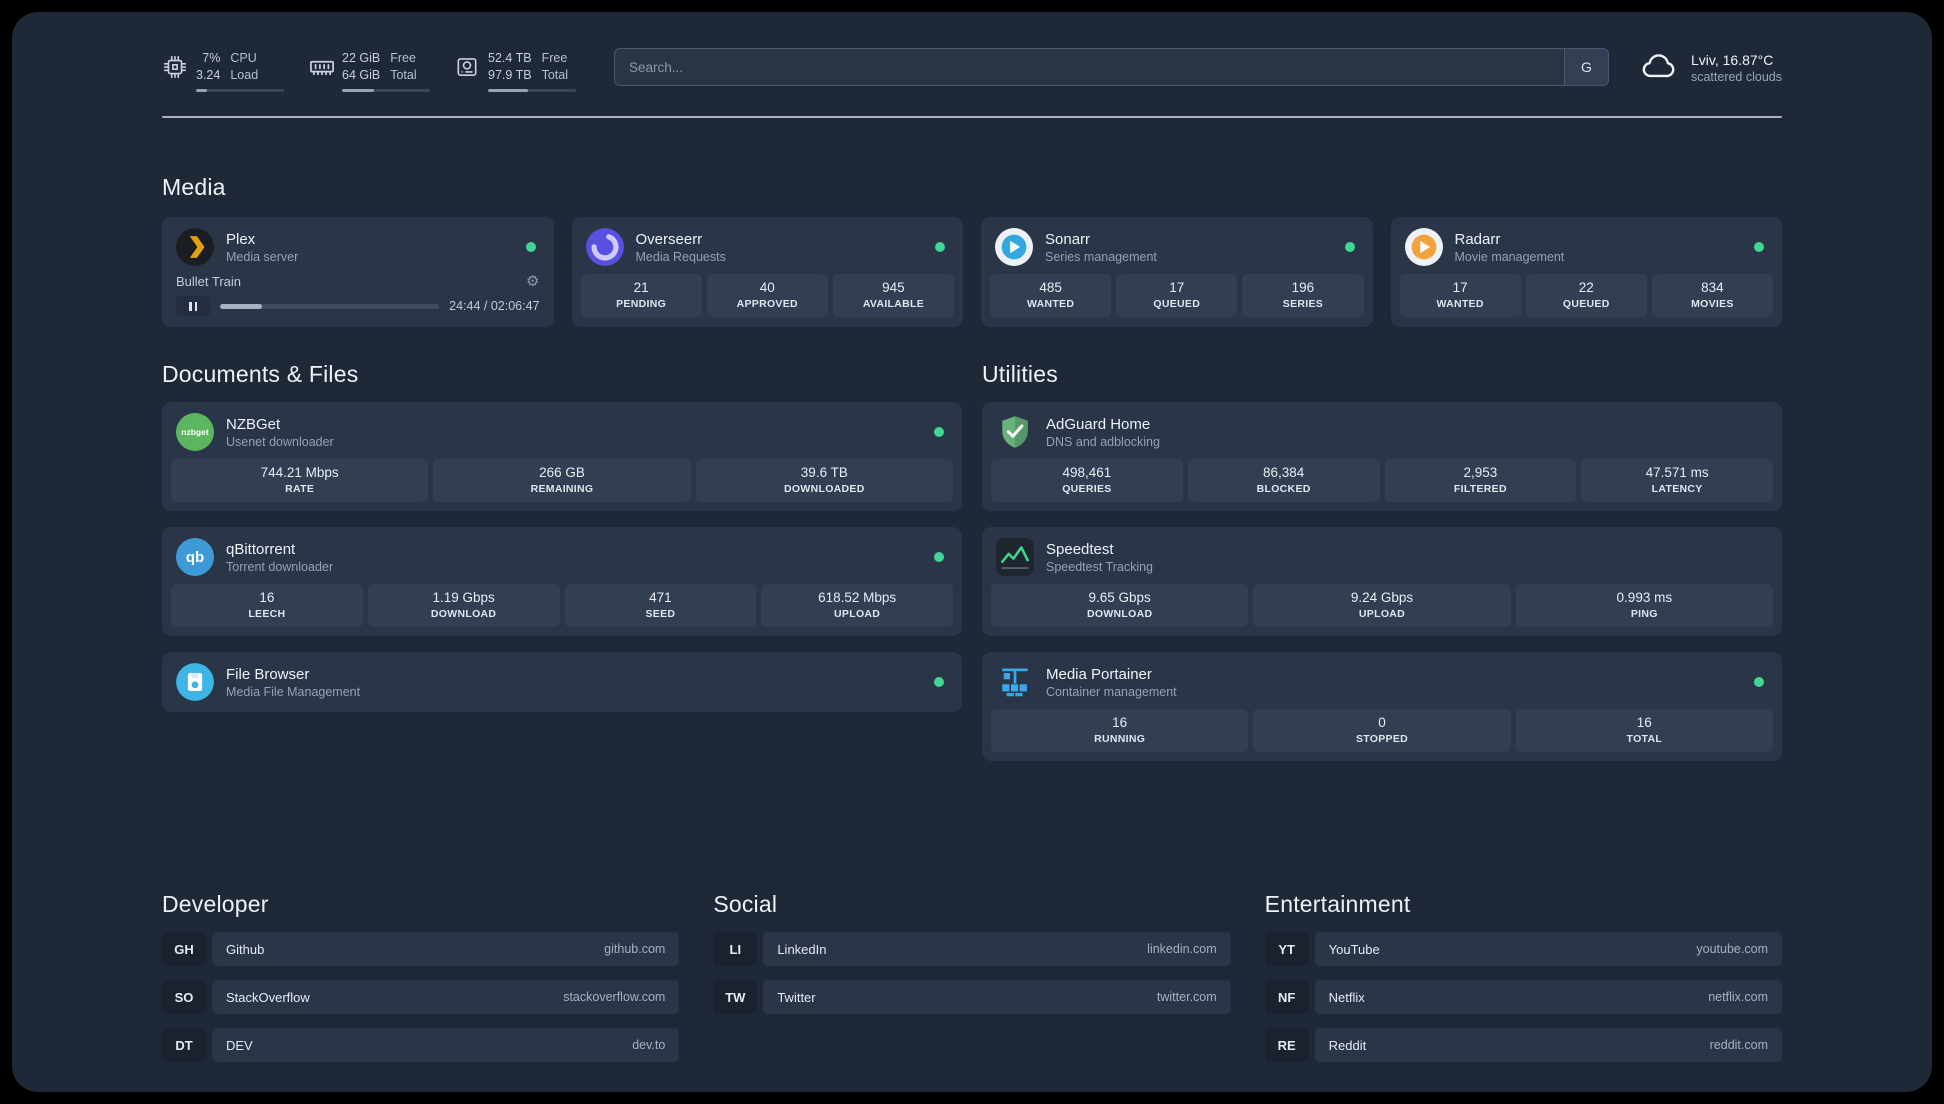 The image size is (1944, 1104). Describe the element at coordinates (554, 57) in the screenshot. I see `disk-label-1: Free` at that location.